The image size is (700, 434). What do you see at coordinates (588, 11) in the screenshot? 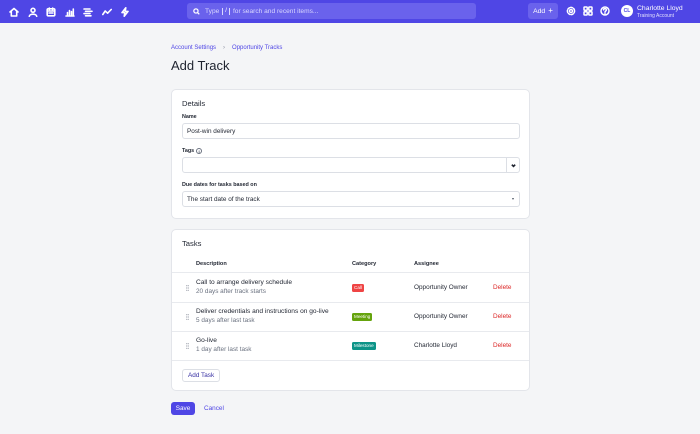
I see `apps-grid-icon` at bounding box center [588, 11].